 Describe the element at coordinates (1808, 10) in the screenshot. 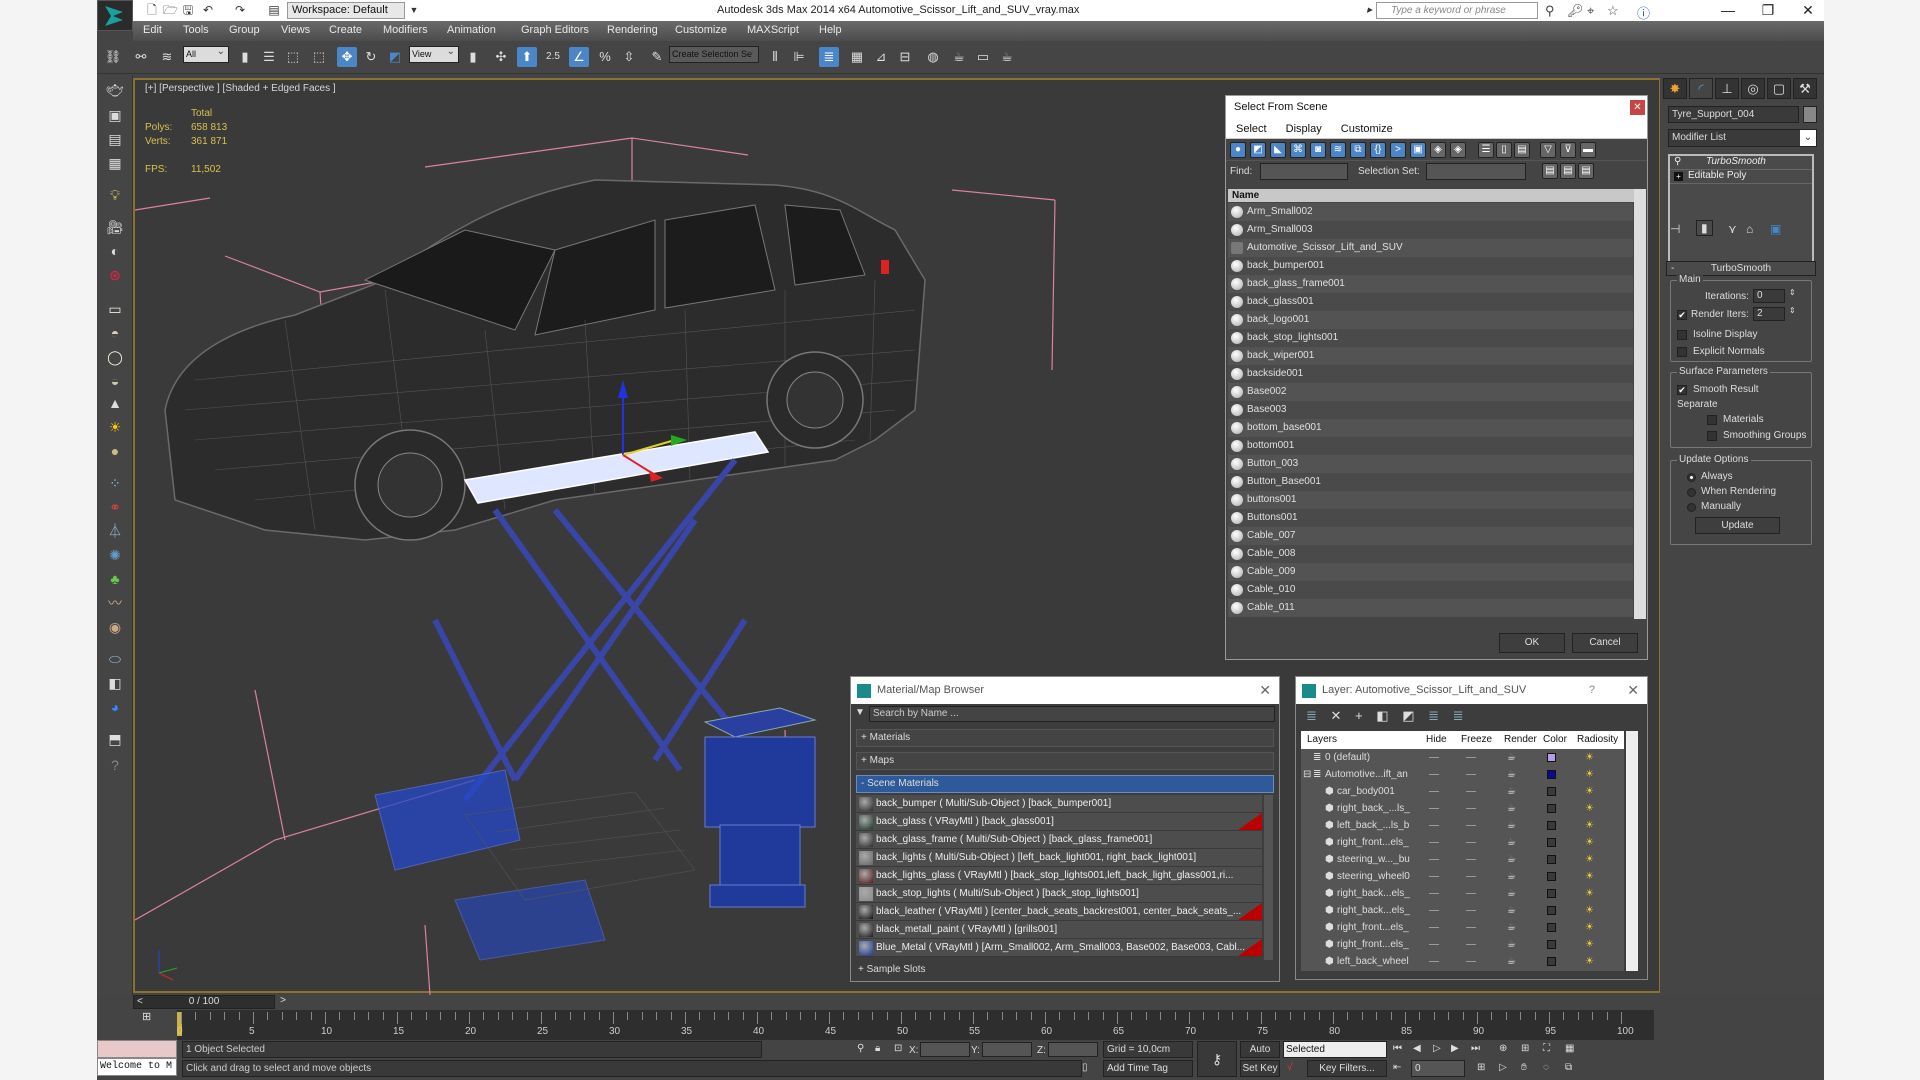

I see `close-button: ✕` at that location.